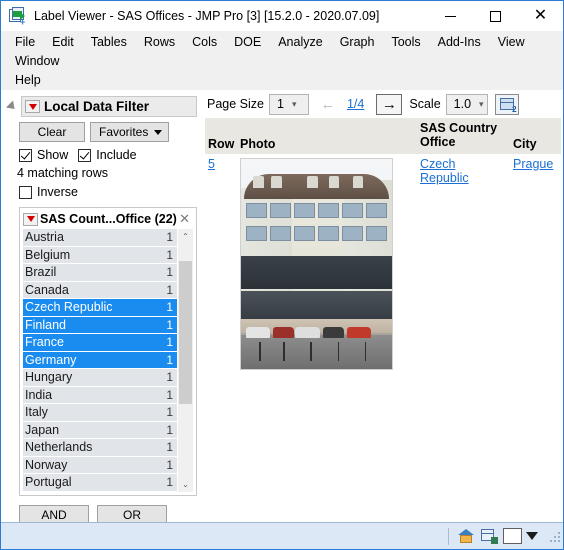 This screenshot has width=564, height=550. What do you see at coordinates (25, 192) in the screenshot?
I see `inverse-checkbox` at bounding box center [25, 192].